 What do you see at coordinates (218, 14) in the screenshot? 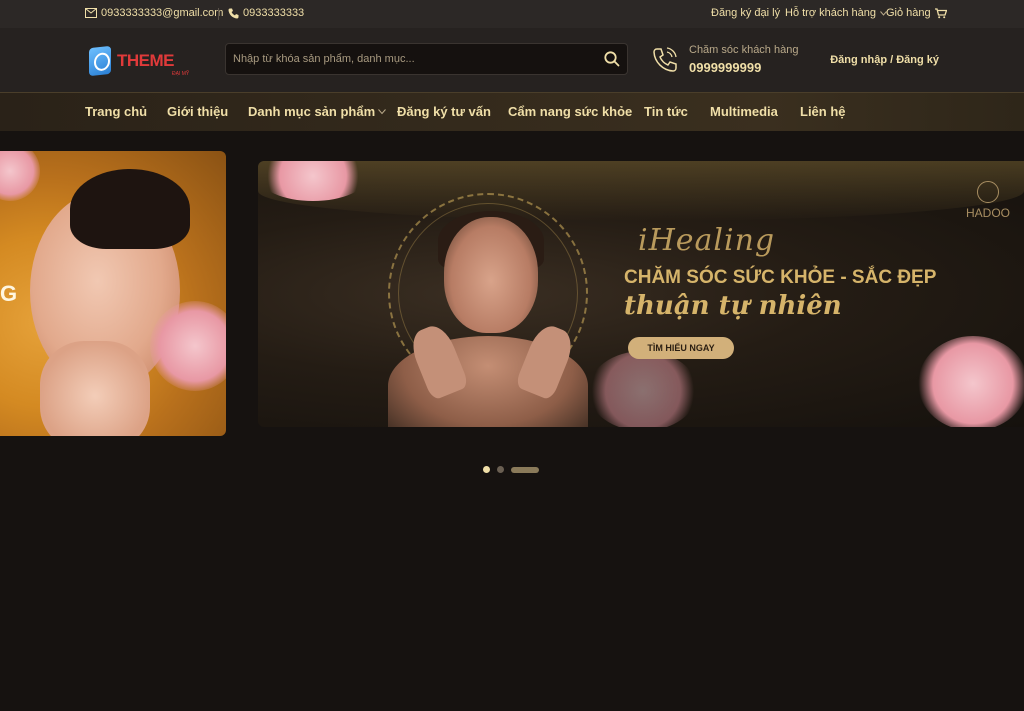
I see `divider` at bounding box center [218, 14].